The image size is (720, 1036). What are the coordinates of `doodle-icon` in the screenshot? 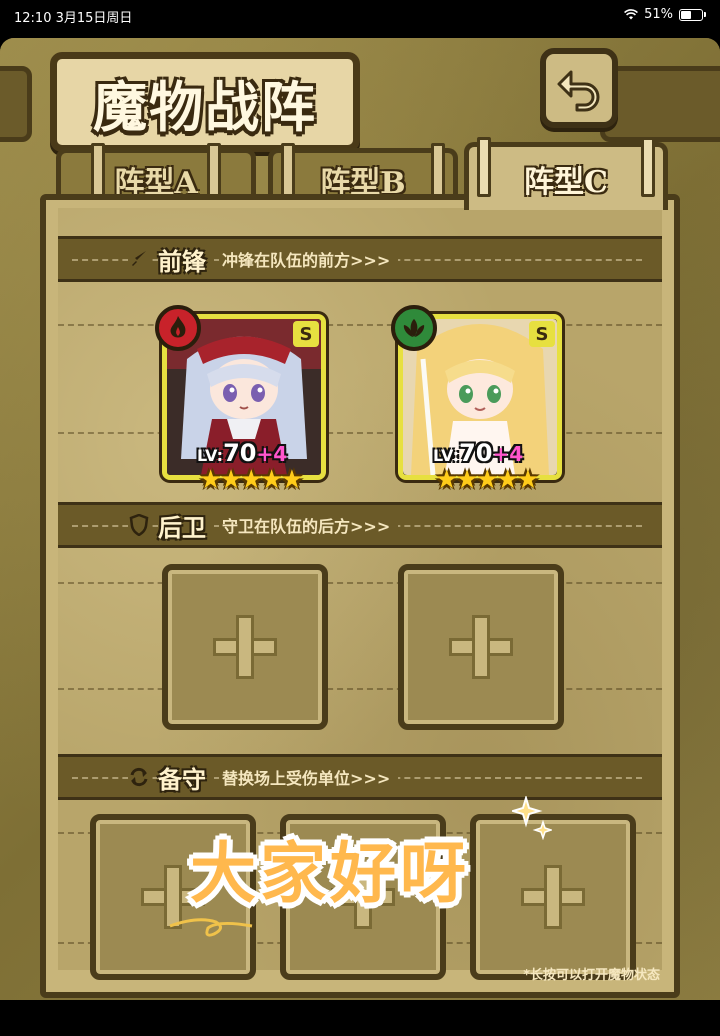 It's located at (211, 927).